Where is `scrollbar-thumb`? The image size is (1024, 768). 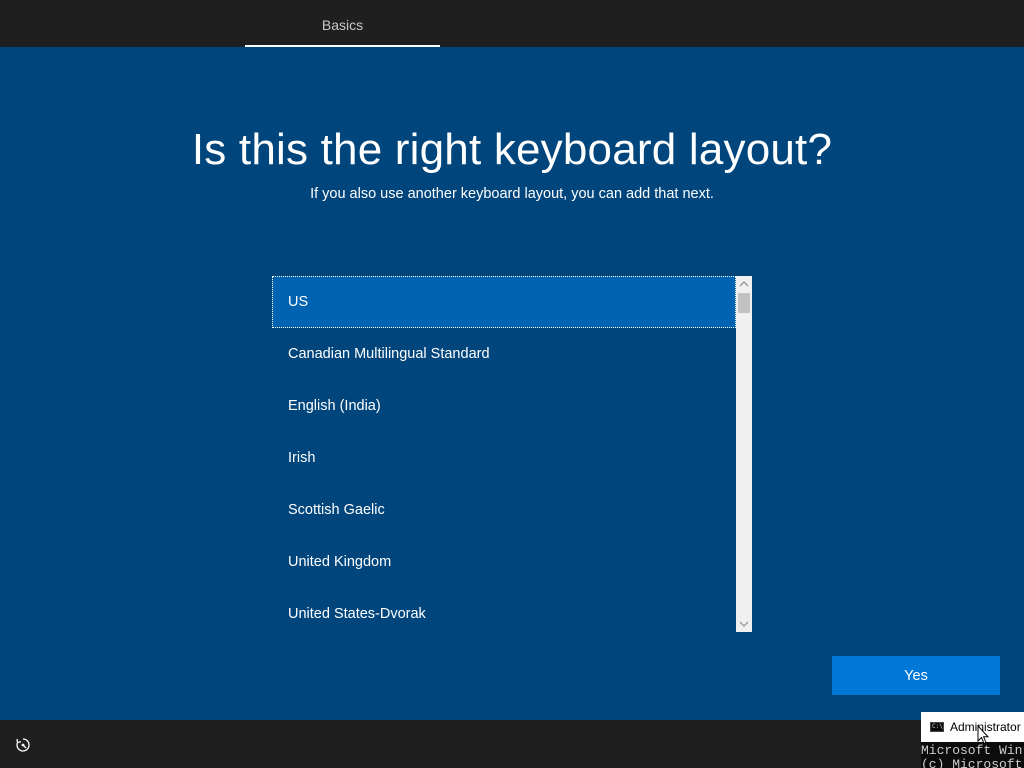 scrollbar-thumb is located at coordinates (744, 303).